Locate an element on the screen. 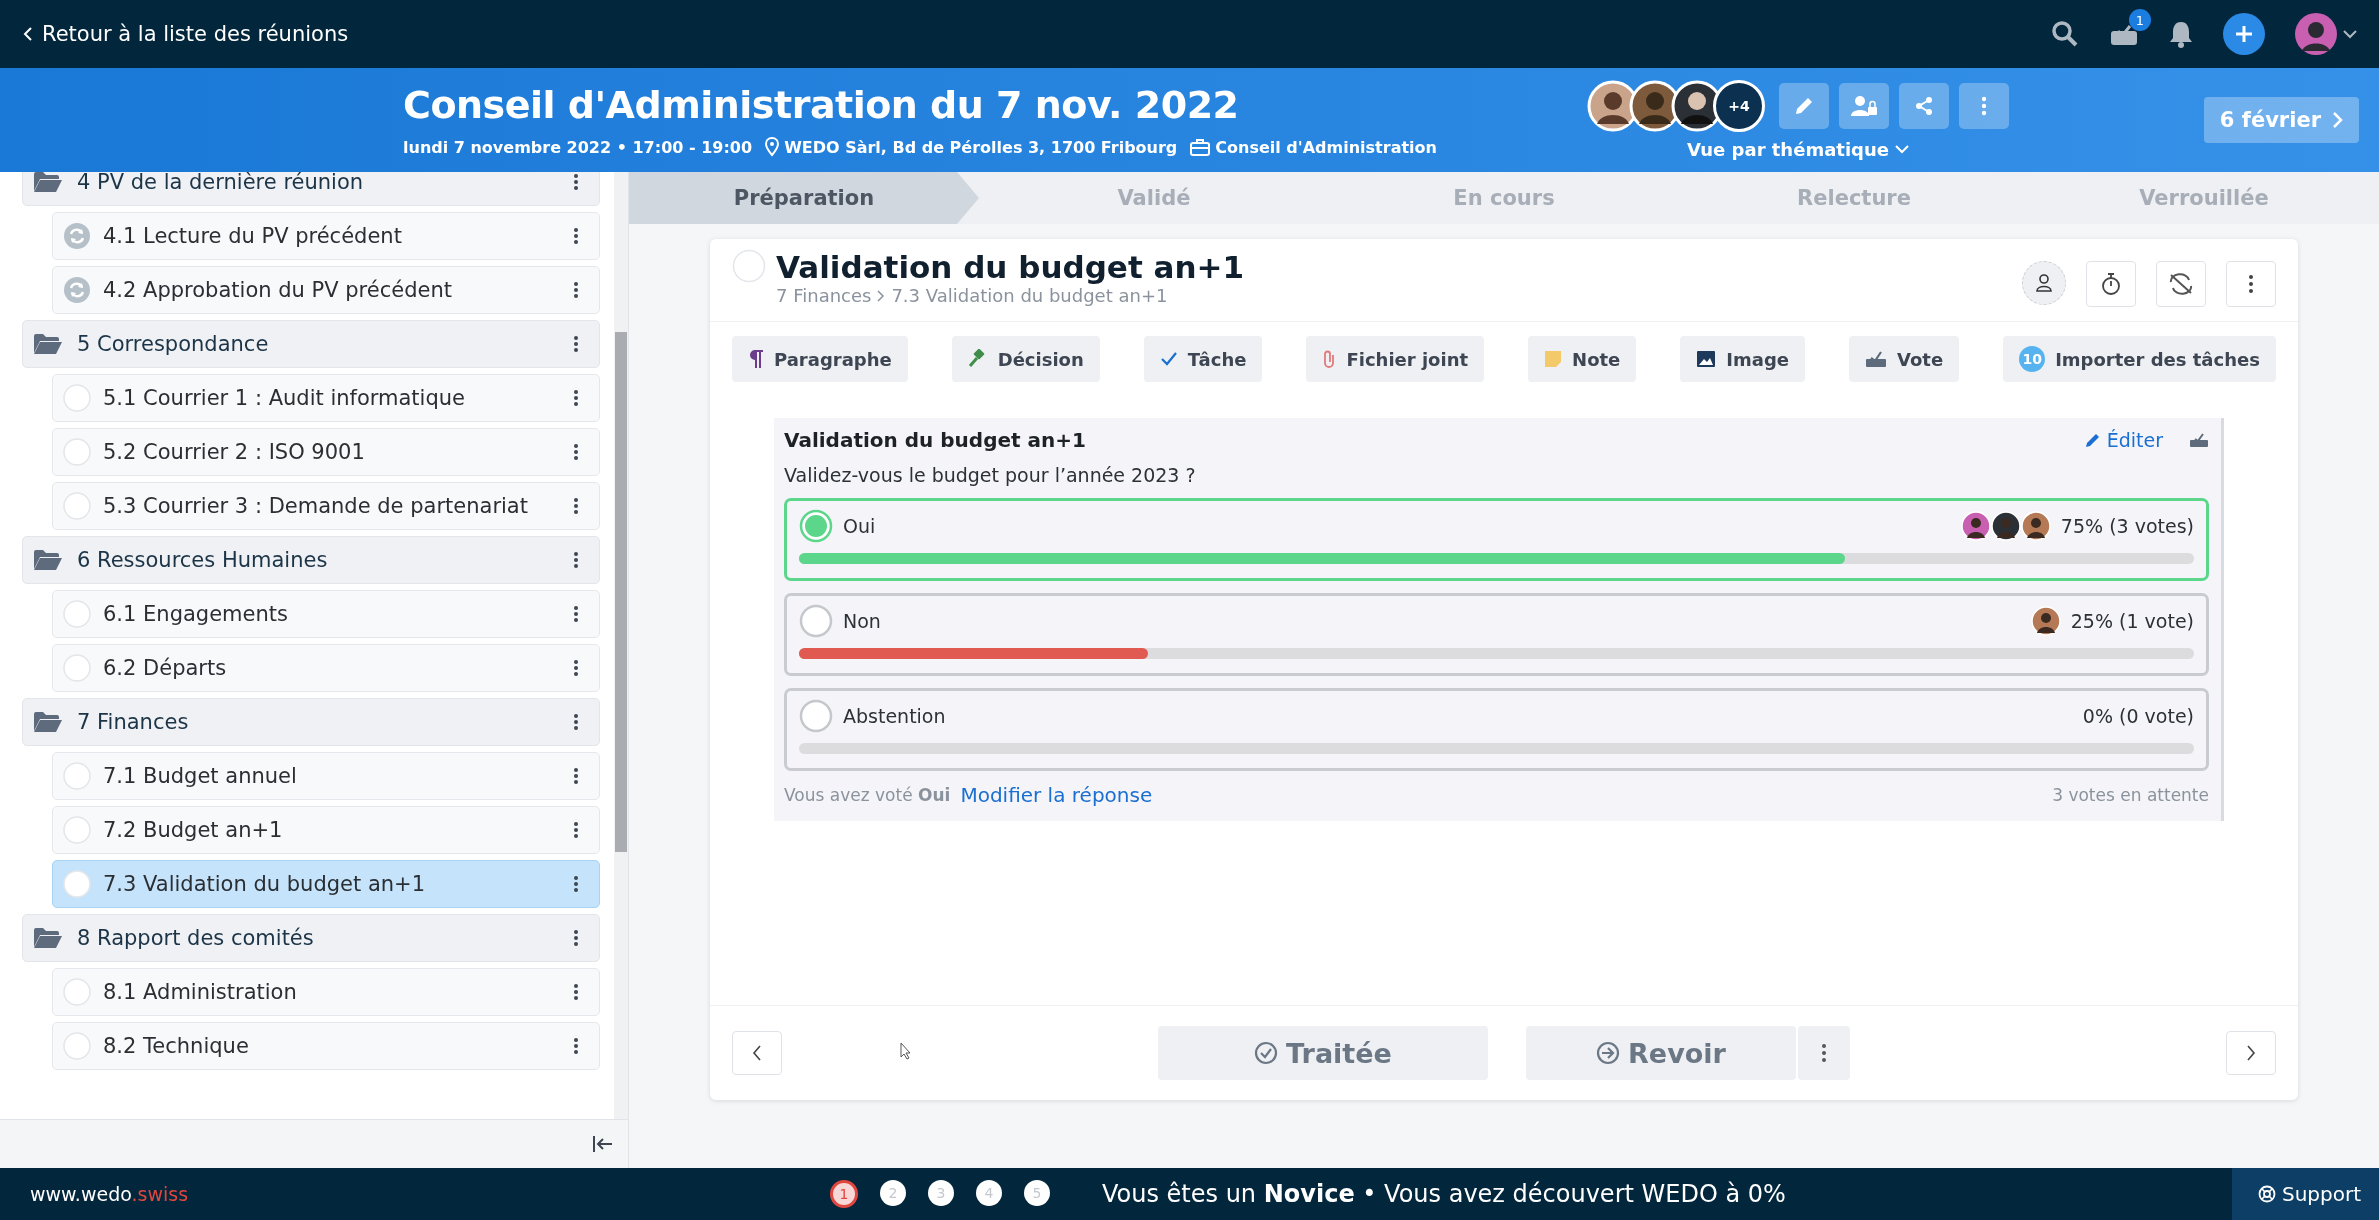  topic-row: 5.3 Courrier 3 : Demande de partenariat is located at coordinates (326, 506).